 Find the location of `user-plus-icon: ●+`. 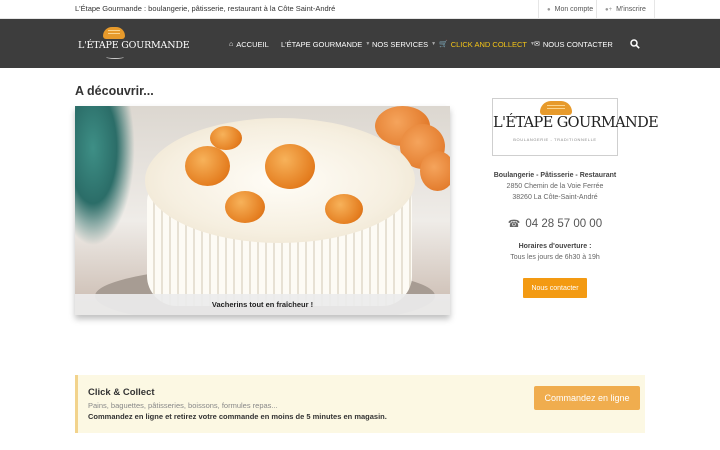

user-plus-icon: ●+ is located at coordinates (609, 9).